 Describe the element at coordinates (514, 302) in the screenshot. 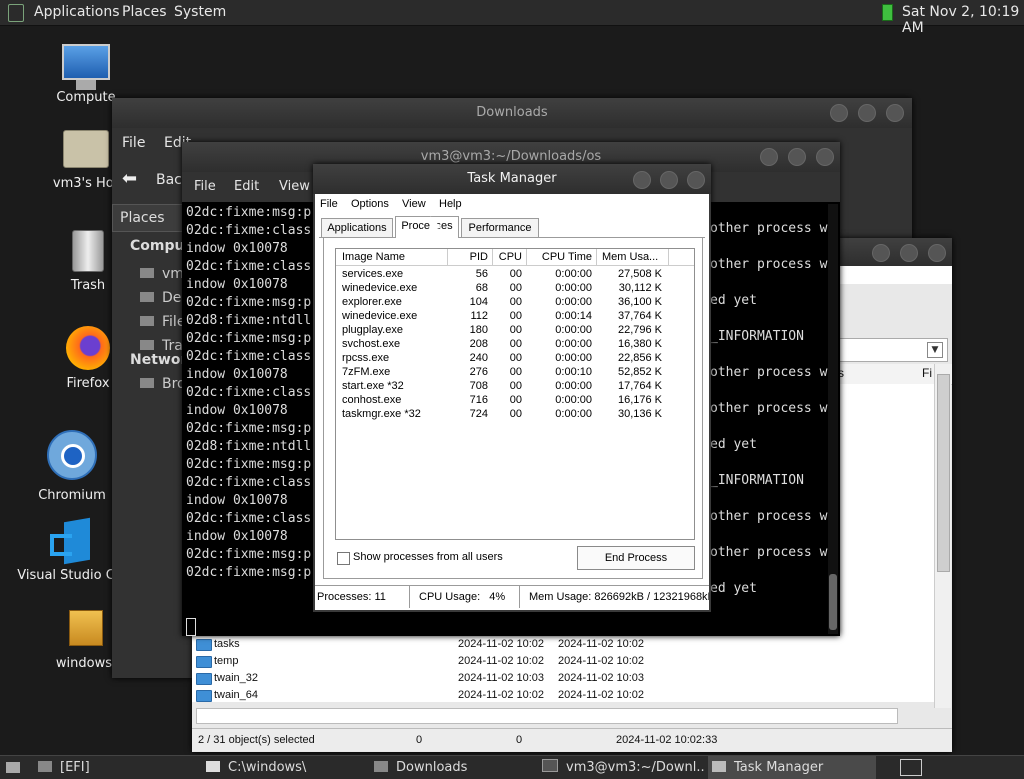

I see `process-row: explorer.exe 104 00 0:00:00 36,100 K` at that location.